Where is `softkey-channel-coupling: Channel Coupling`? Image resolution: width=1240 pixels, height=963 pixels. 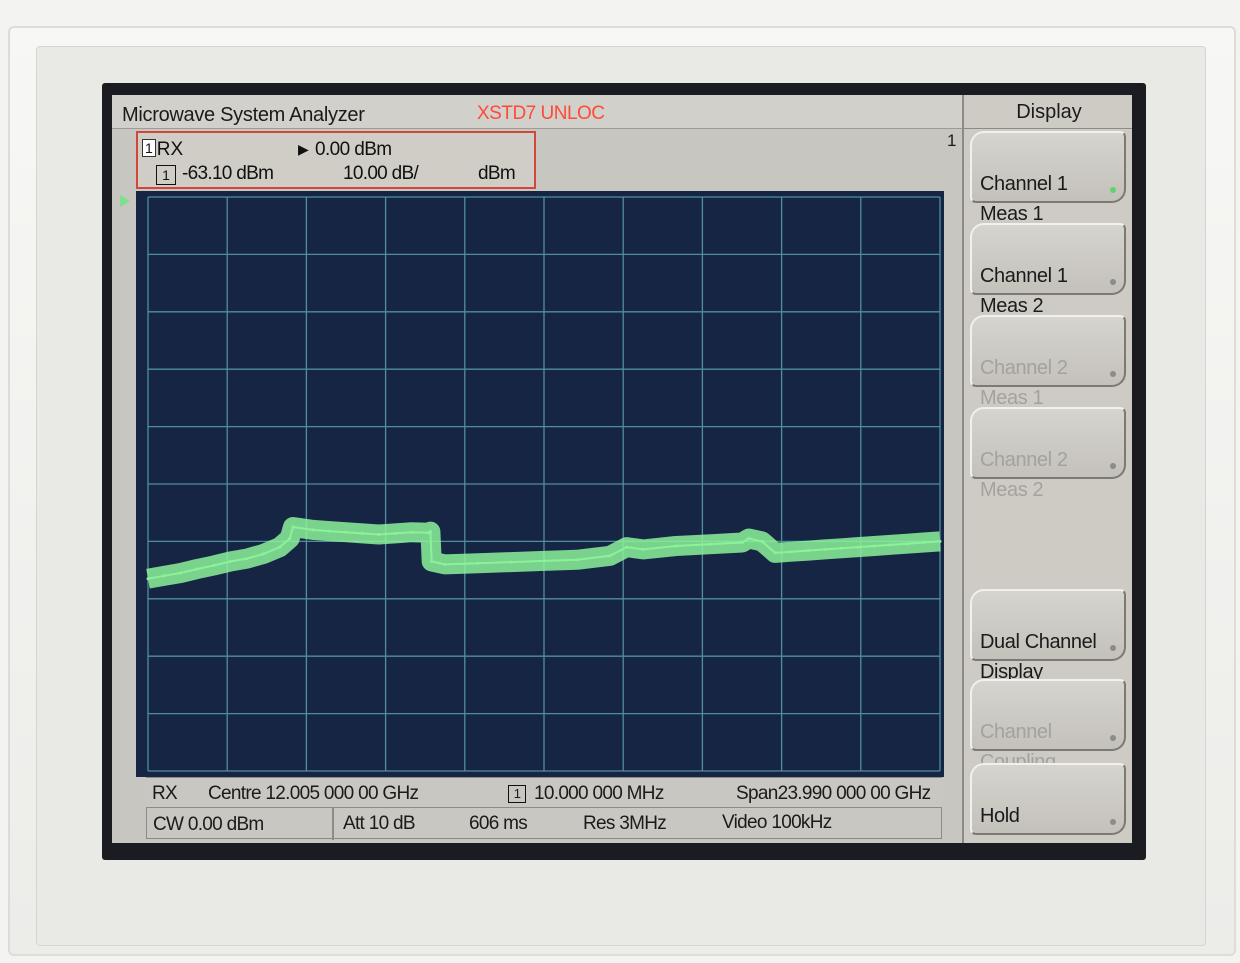
softkey-channel-coupling: Channel Coupling is located at coordinates (1048, 726).